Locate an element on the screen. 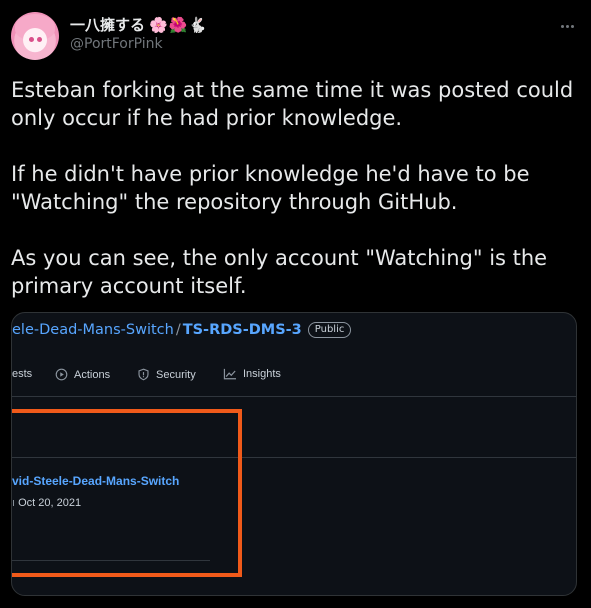 The width and height of the screenshot is (591, 608). repo-name-link: TS-RDS-DMS-3 is located at coordinates (242, 330).